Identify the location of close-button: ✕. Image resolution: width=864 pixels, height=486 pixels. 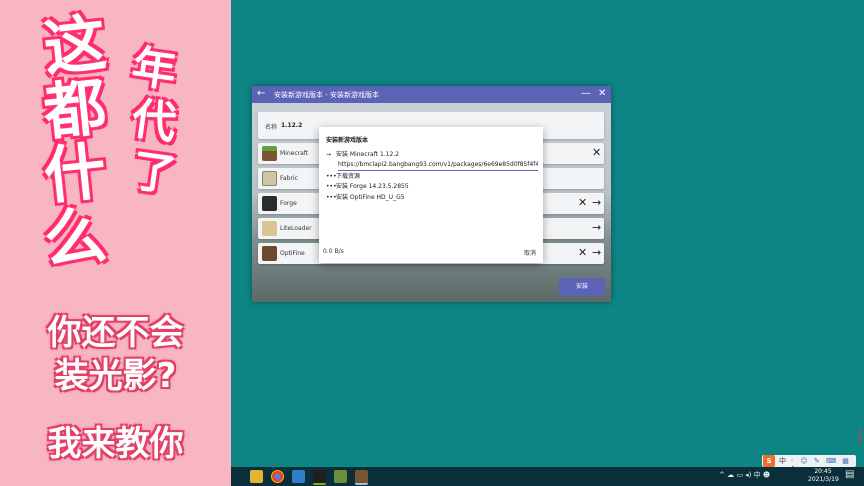
(602, 94).